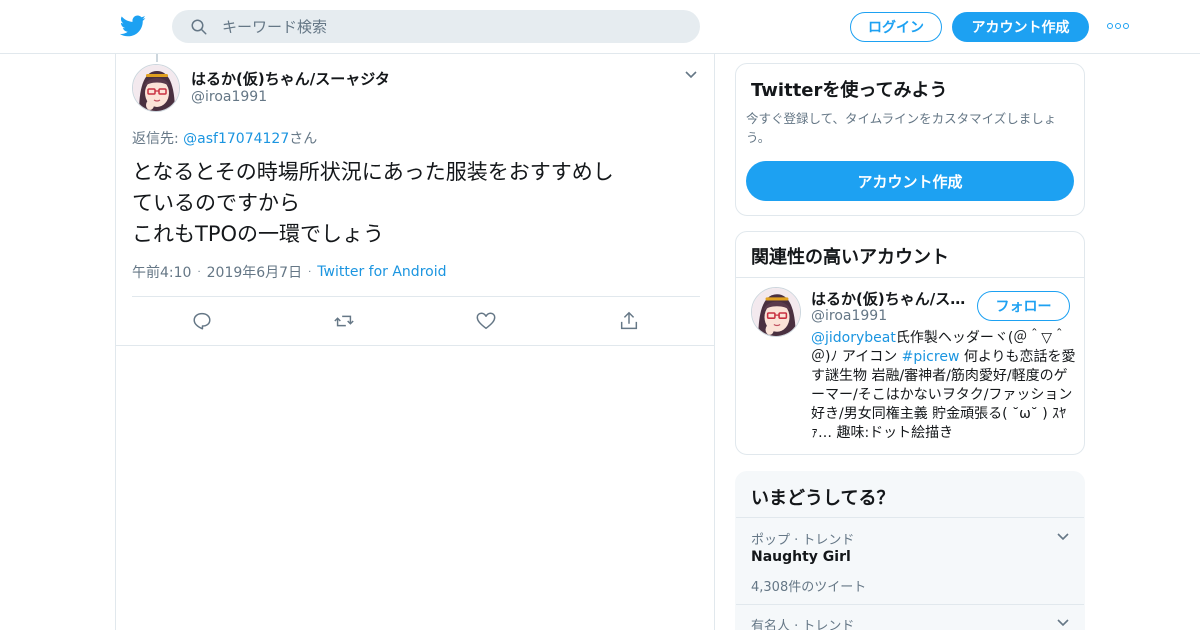 The width and height of the screenshot is (1200, 630). I want to click on share-icon, so click(629, 321).